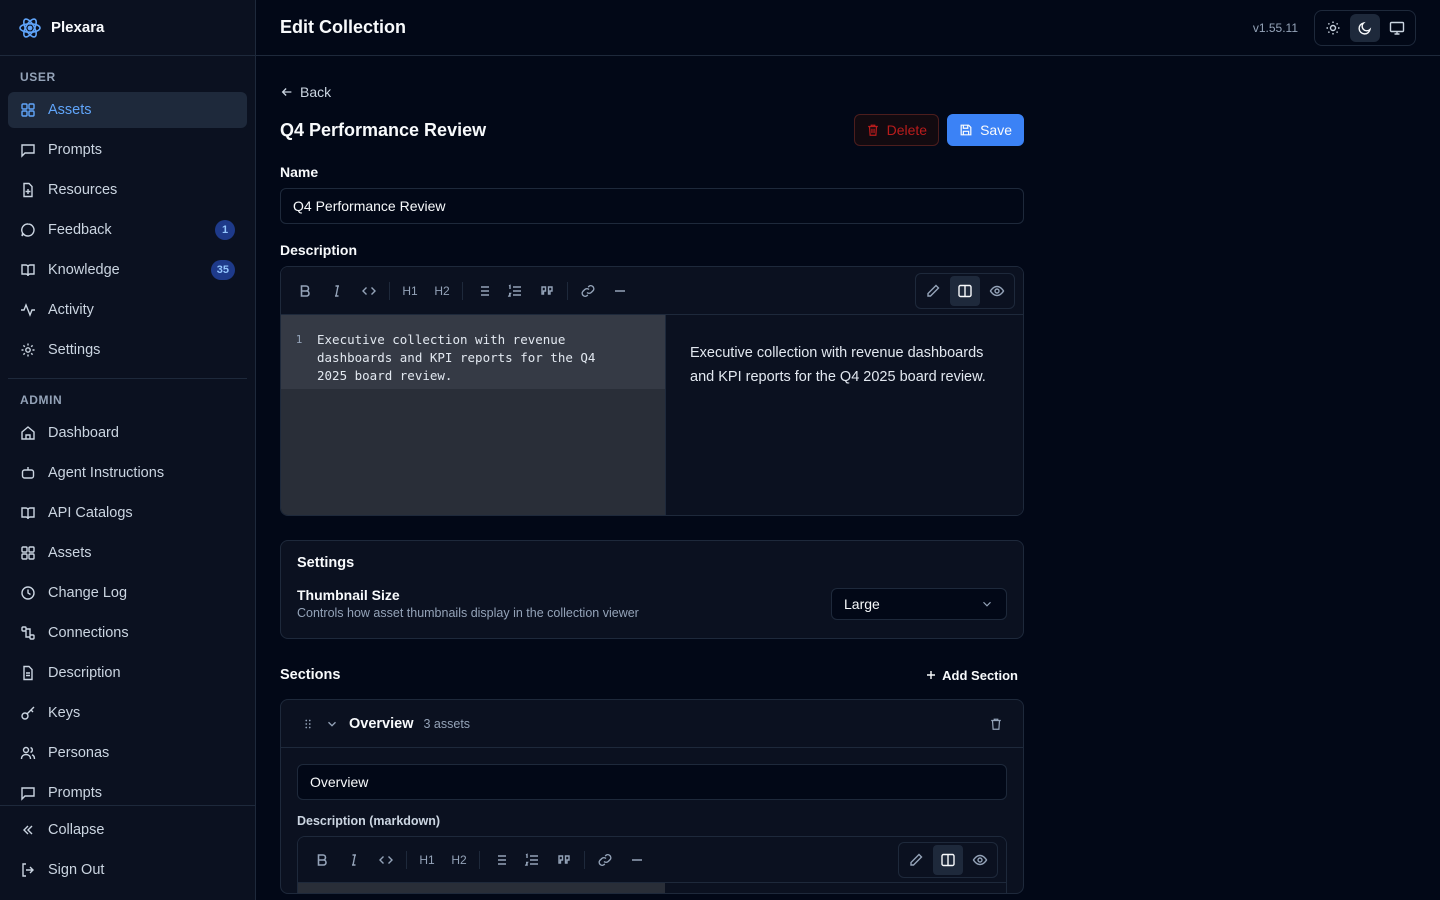 The width and height of the screenshot is (1440, 900). I want to click on book-icon, so click(28, 513).